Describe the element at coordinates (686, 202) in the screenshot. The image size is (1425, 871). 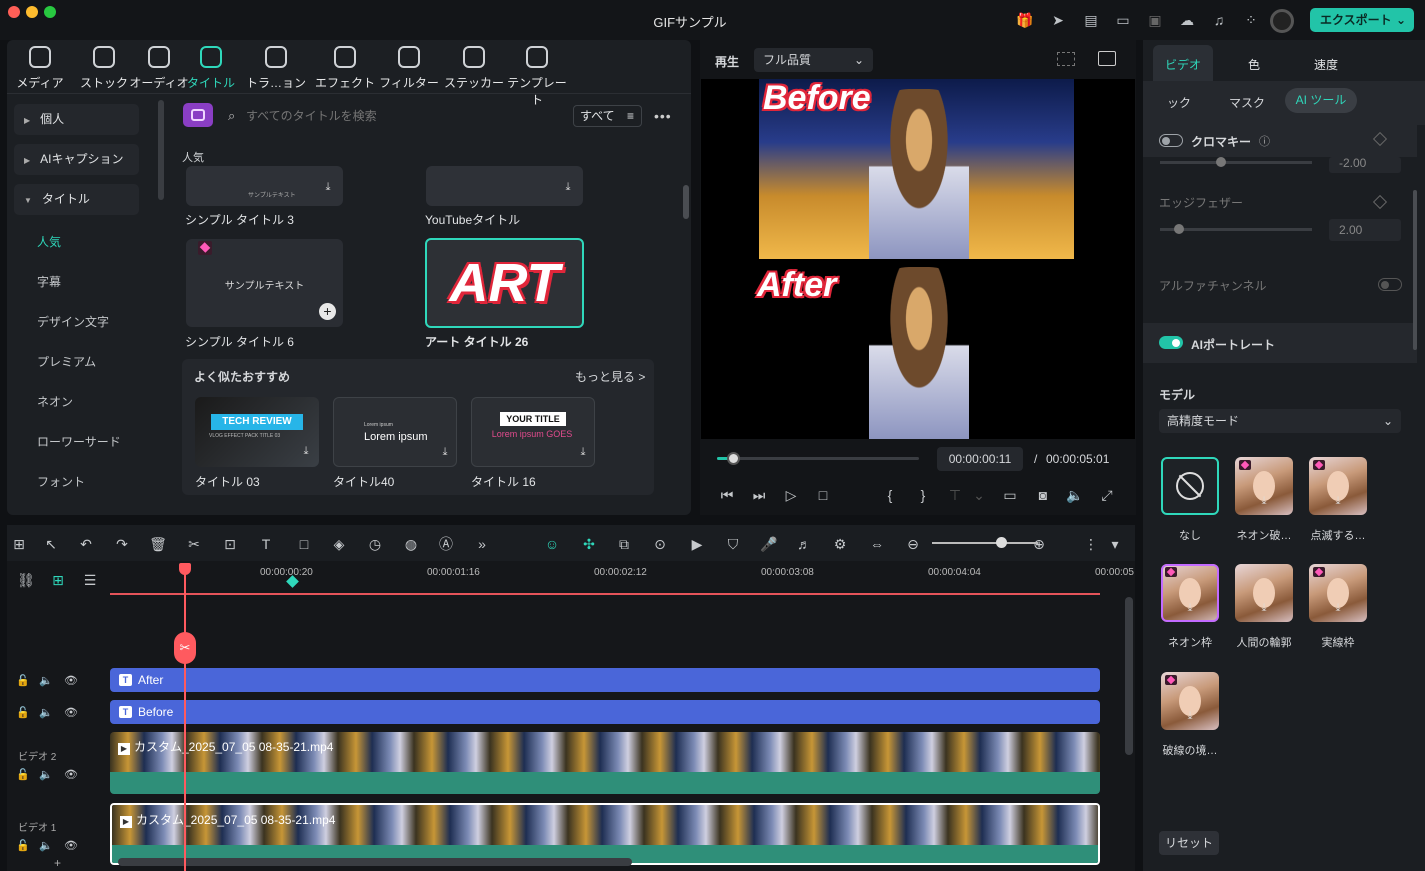
I see `content-scrollbar` at that location.